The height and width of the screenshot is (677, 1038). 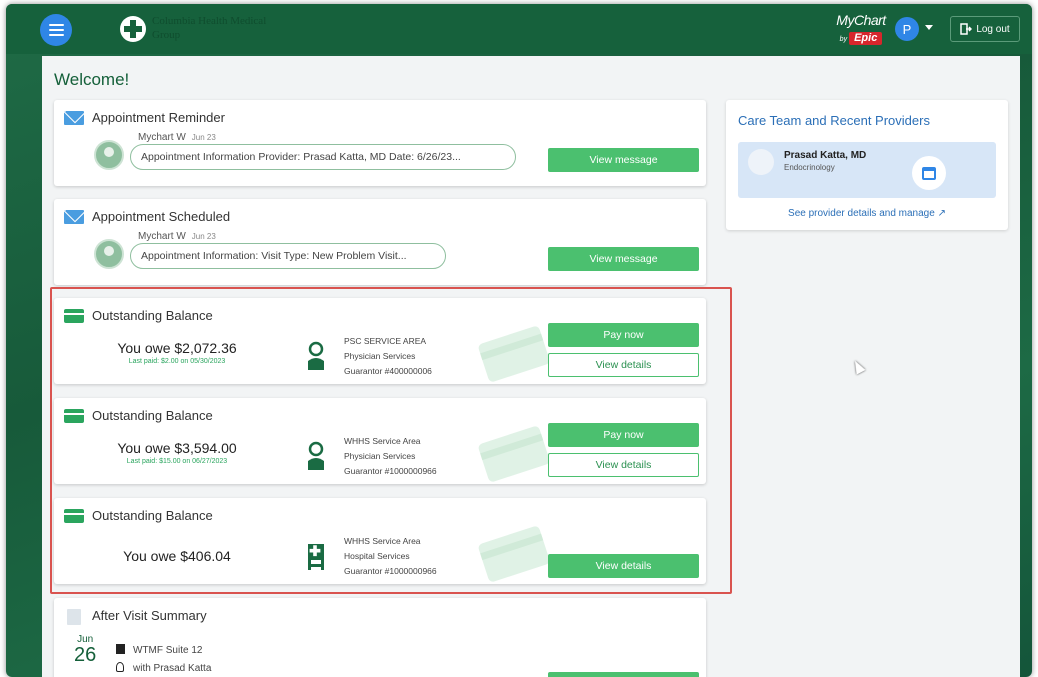 I want to click on building-icon, so click(x=120, y=649).